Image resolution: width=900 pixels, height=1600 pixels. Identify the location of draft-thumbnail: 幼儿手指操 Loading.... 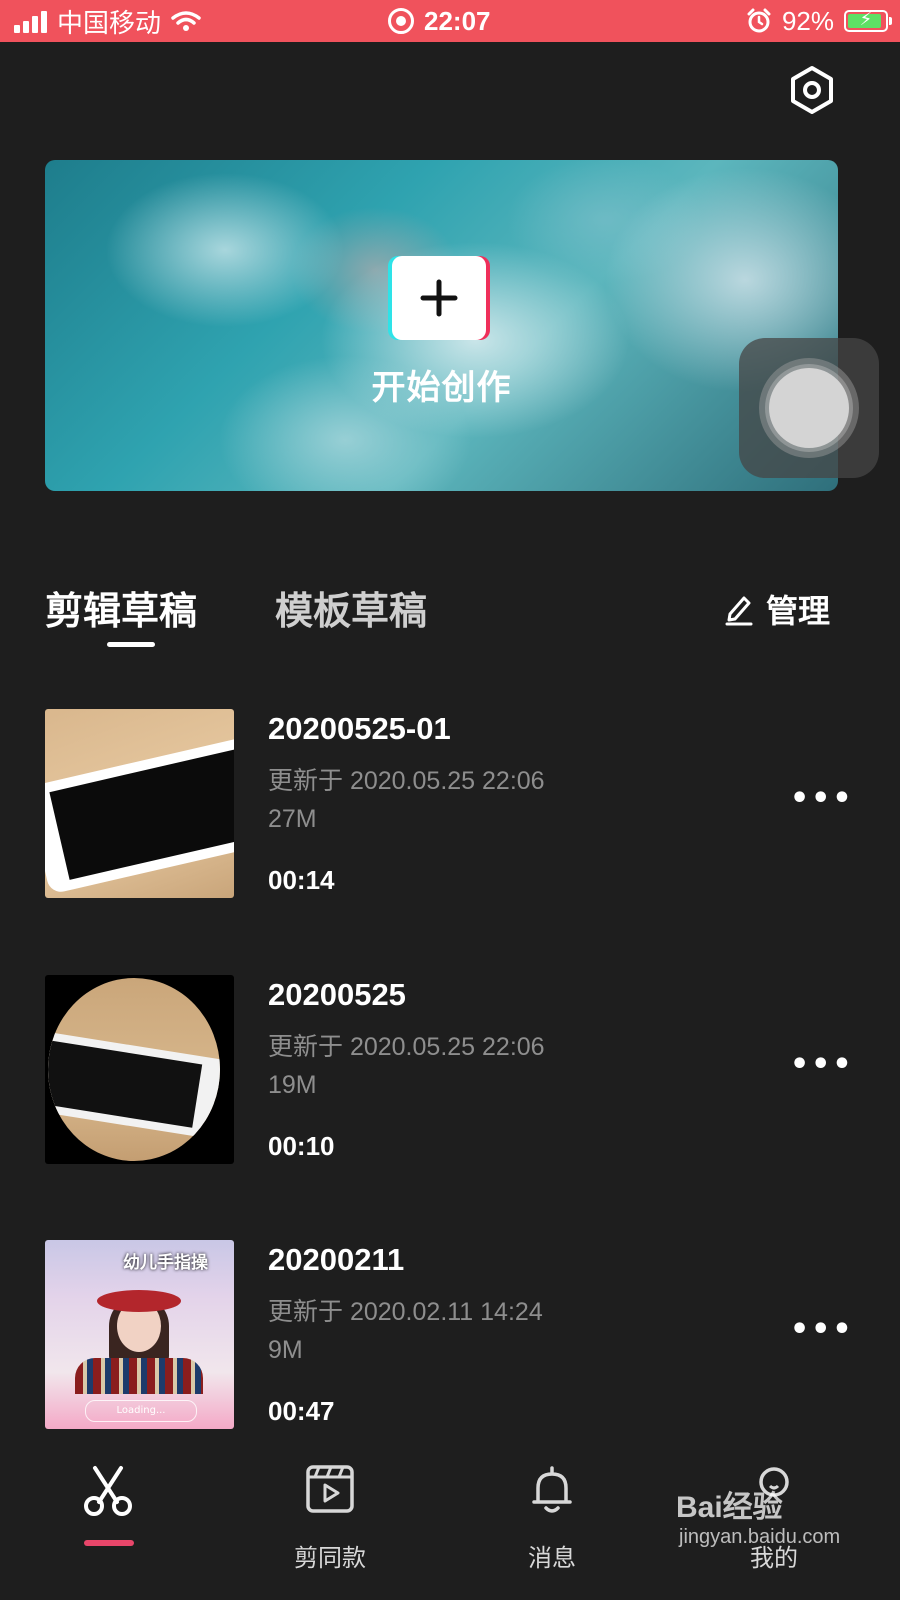
(139, 1334).